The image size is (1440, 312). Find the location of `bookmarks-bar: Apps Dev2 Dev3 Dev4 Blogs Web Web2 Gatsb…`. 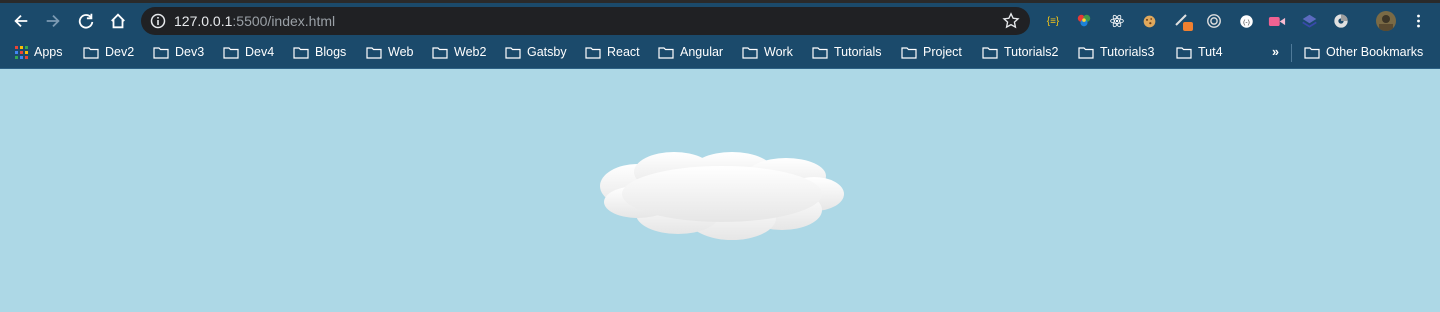

bookmarks-bar: Apps Dev2 Dev3 Dev4 Blogs Web Web2 Gatsb… is located at coordinates (720, 53).